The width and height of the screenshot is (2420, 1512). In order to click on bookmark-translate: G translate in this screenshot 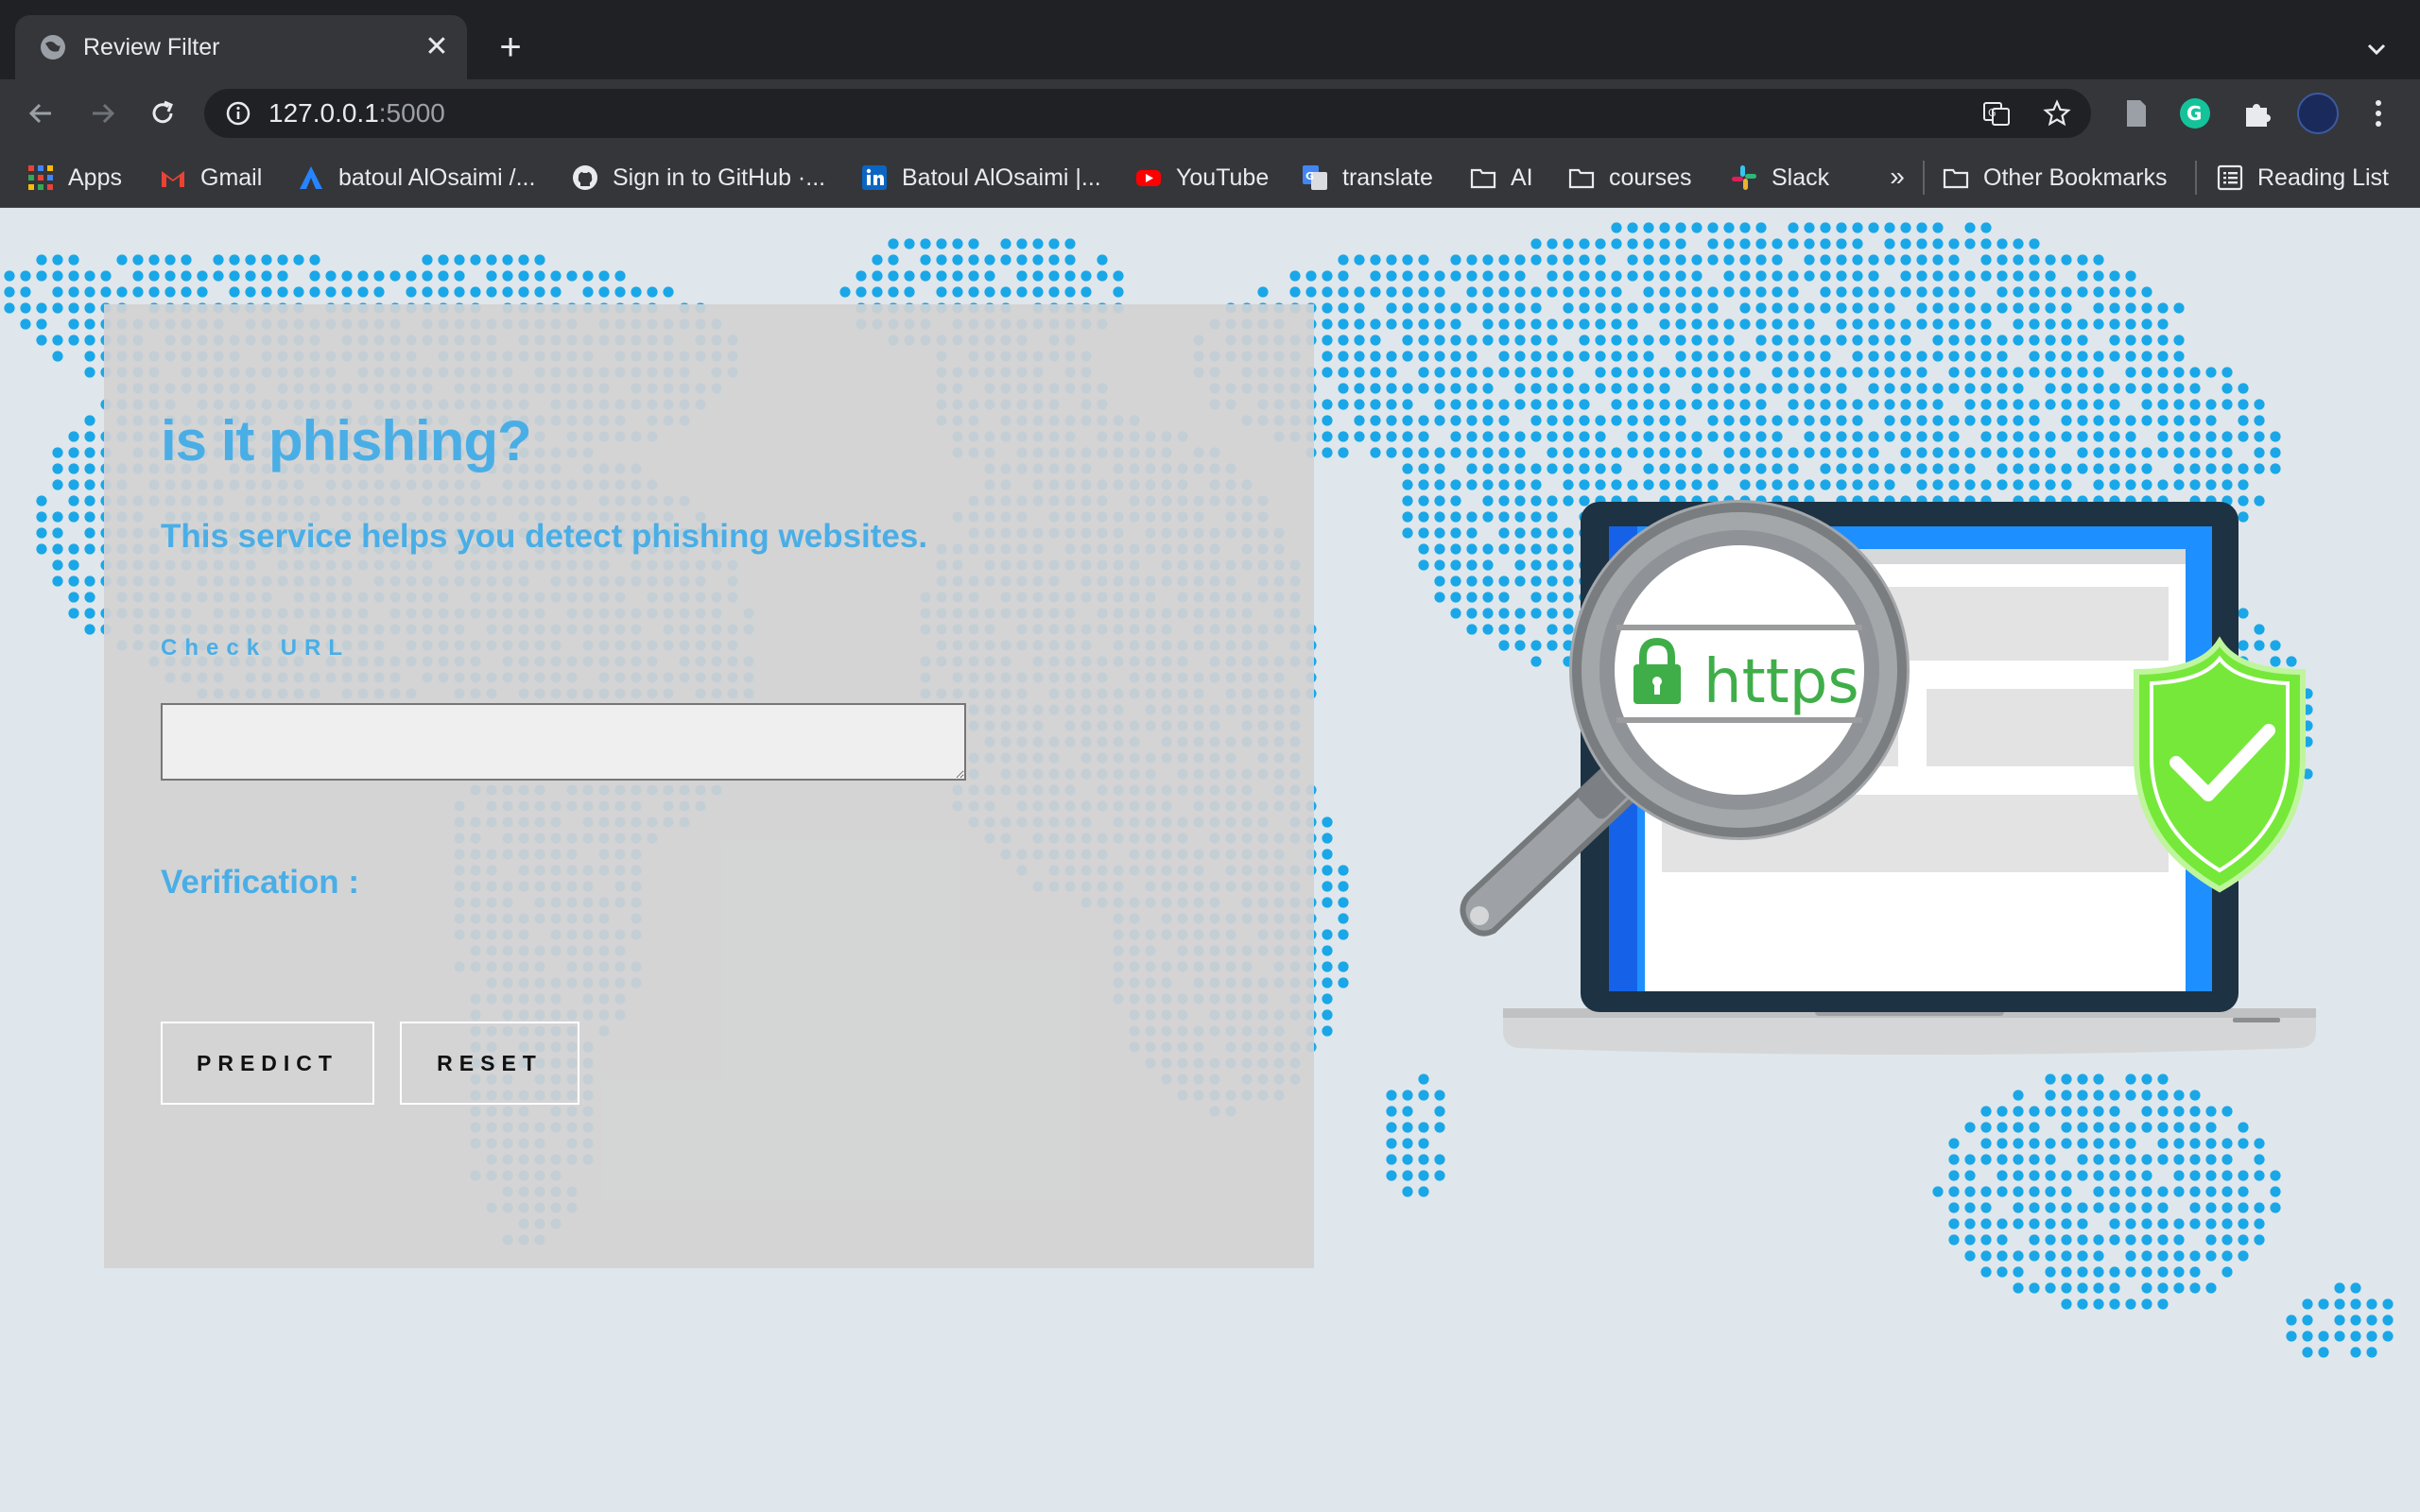, I will do `click(1367, 177)`.